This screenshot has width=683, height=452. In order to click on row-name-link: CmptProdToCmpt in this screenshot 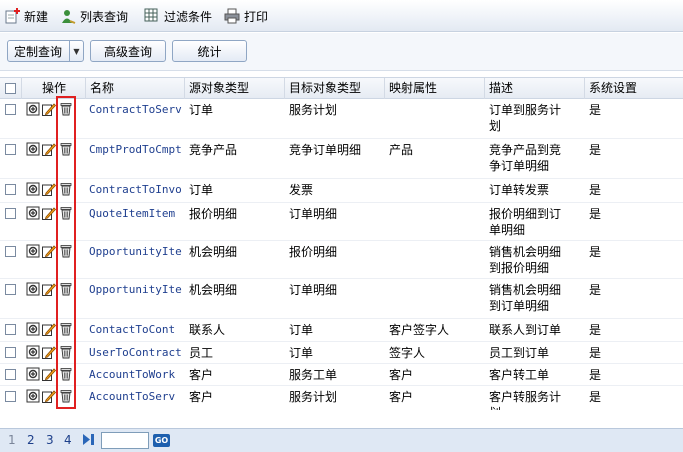, I will do `click(136, 150)`.